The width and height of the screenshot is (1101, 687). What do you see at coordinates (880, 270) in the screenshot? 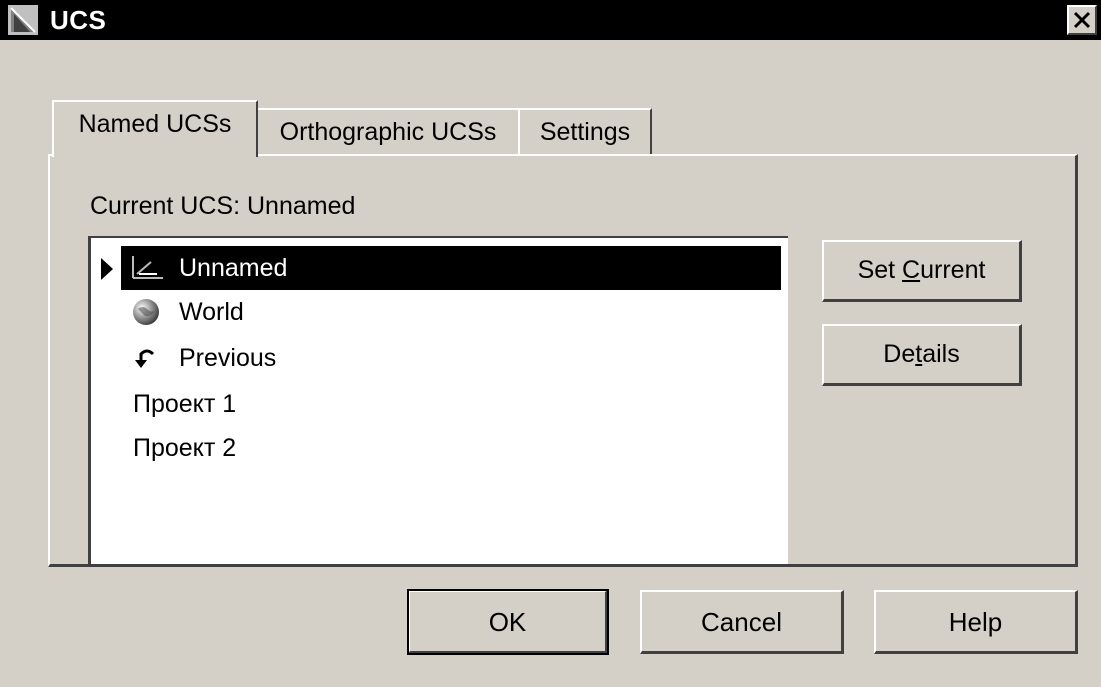
I see `set-current-label-pre: Set` at bounding box center [880, 270].